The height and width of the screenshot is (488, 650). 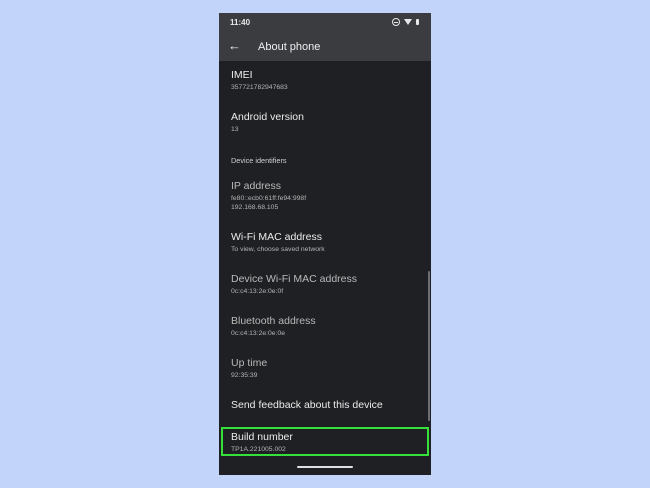 What do you see at coordinates (417, 22) in the screenshot?
I see `battery-icon` at bounding box center [417, 22].